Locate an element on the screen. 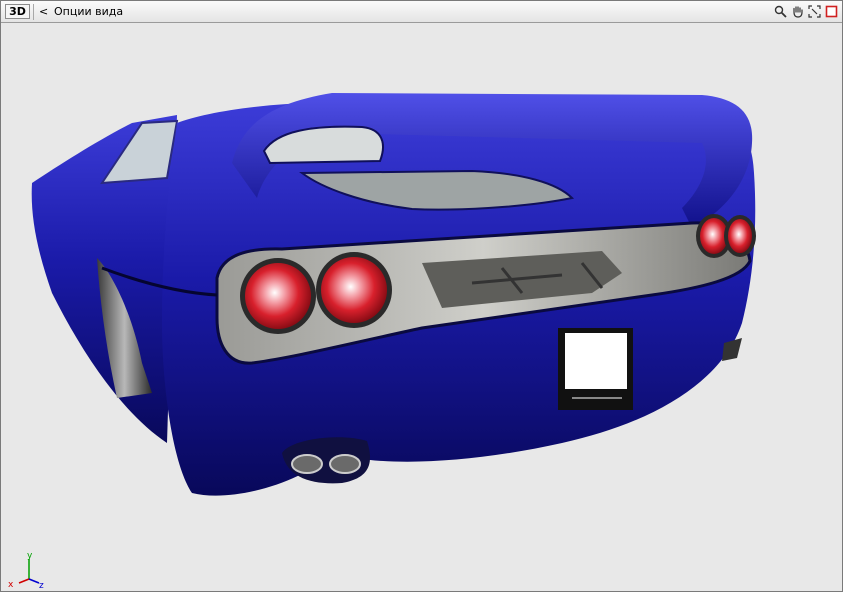 Image resolution: width=843 pixels, height=592 pixels. zoom-icon is located at coordinates (780, 11).